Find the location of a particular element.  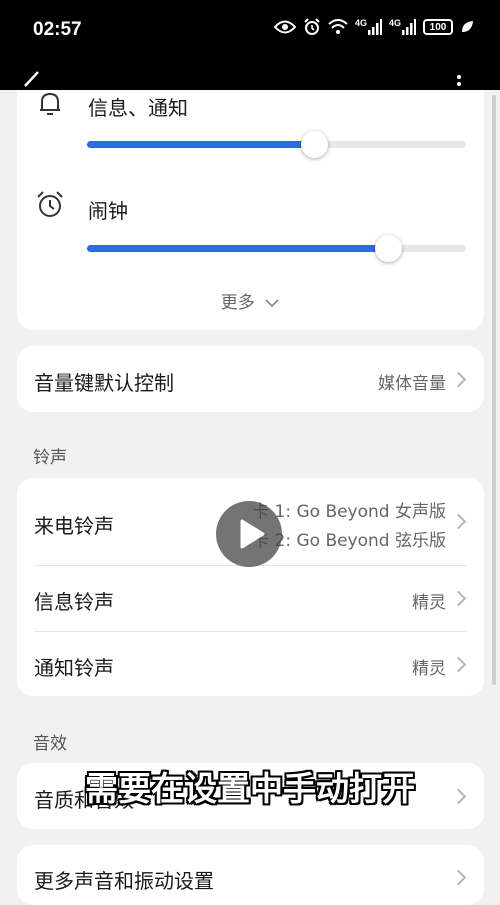

signal-2: 4G is located at coordinates (402, 27).